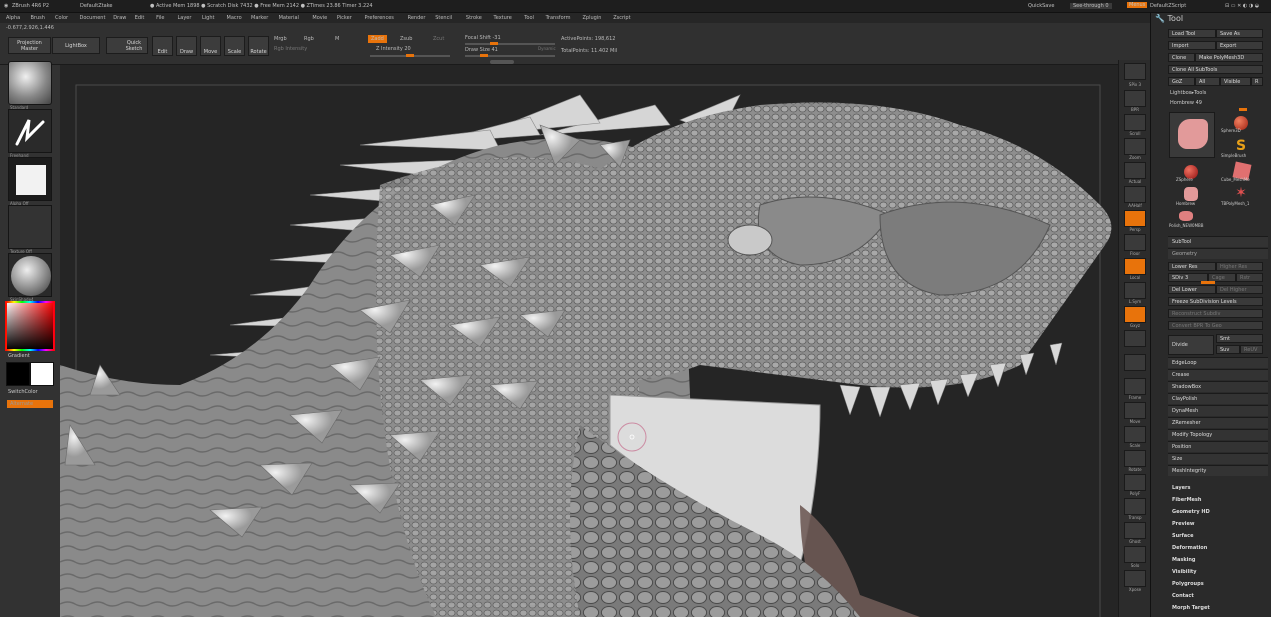  Describe the element at coordinates (127, 45) in the screenshot. I see `quick-sketch-button: Quick Sketch` at that location.